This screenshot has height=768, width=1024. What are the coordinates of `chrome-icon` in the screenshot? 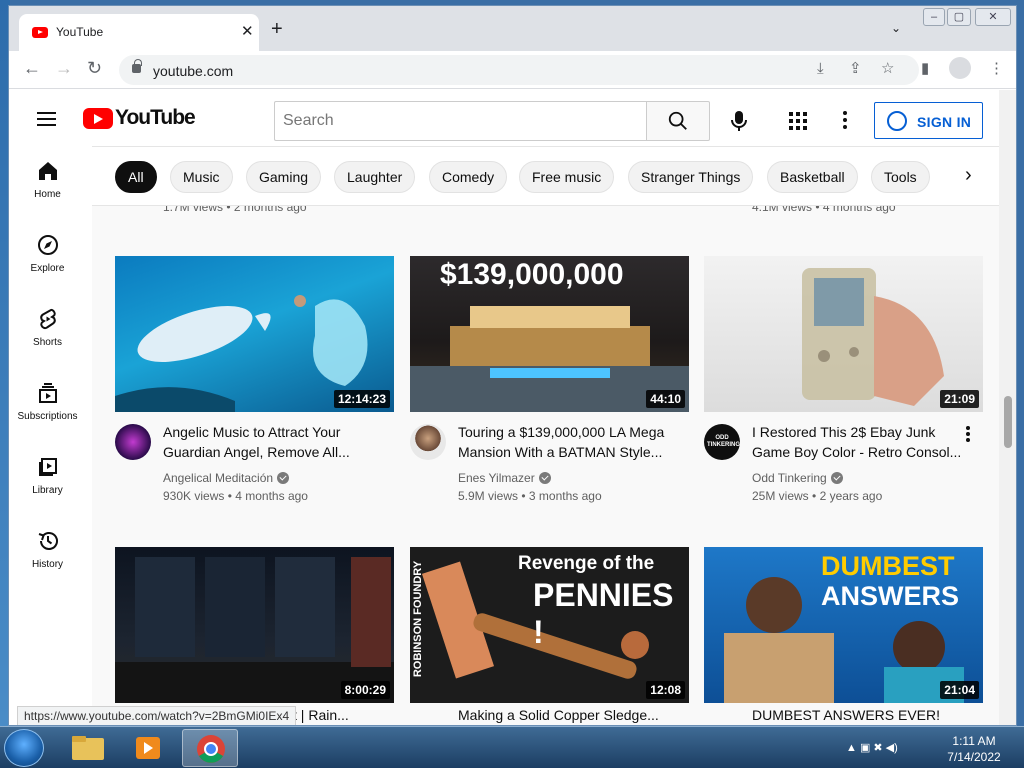 It's located at (211, 749).